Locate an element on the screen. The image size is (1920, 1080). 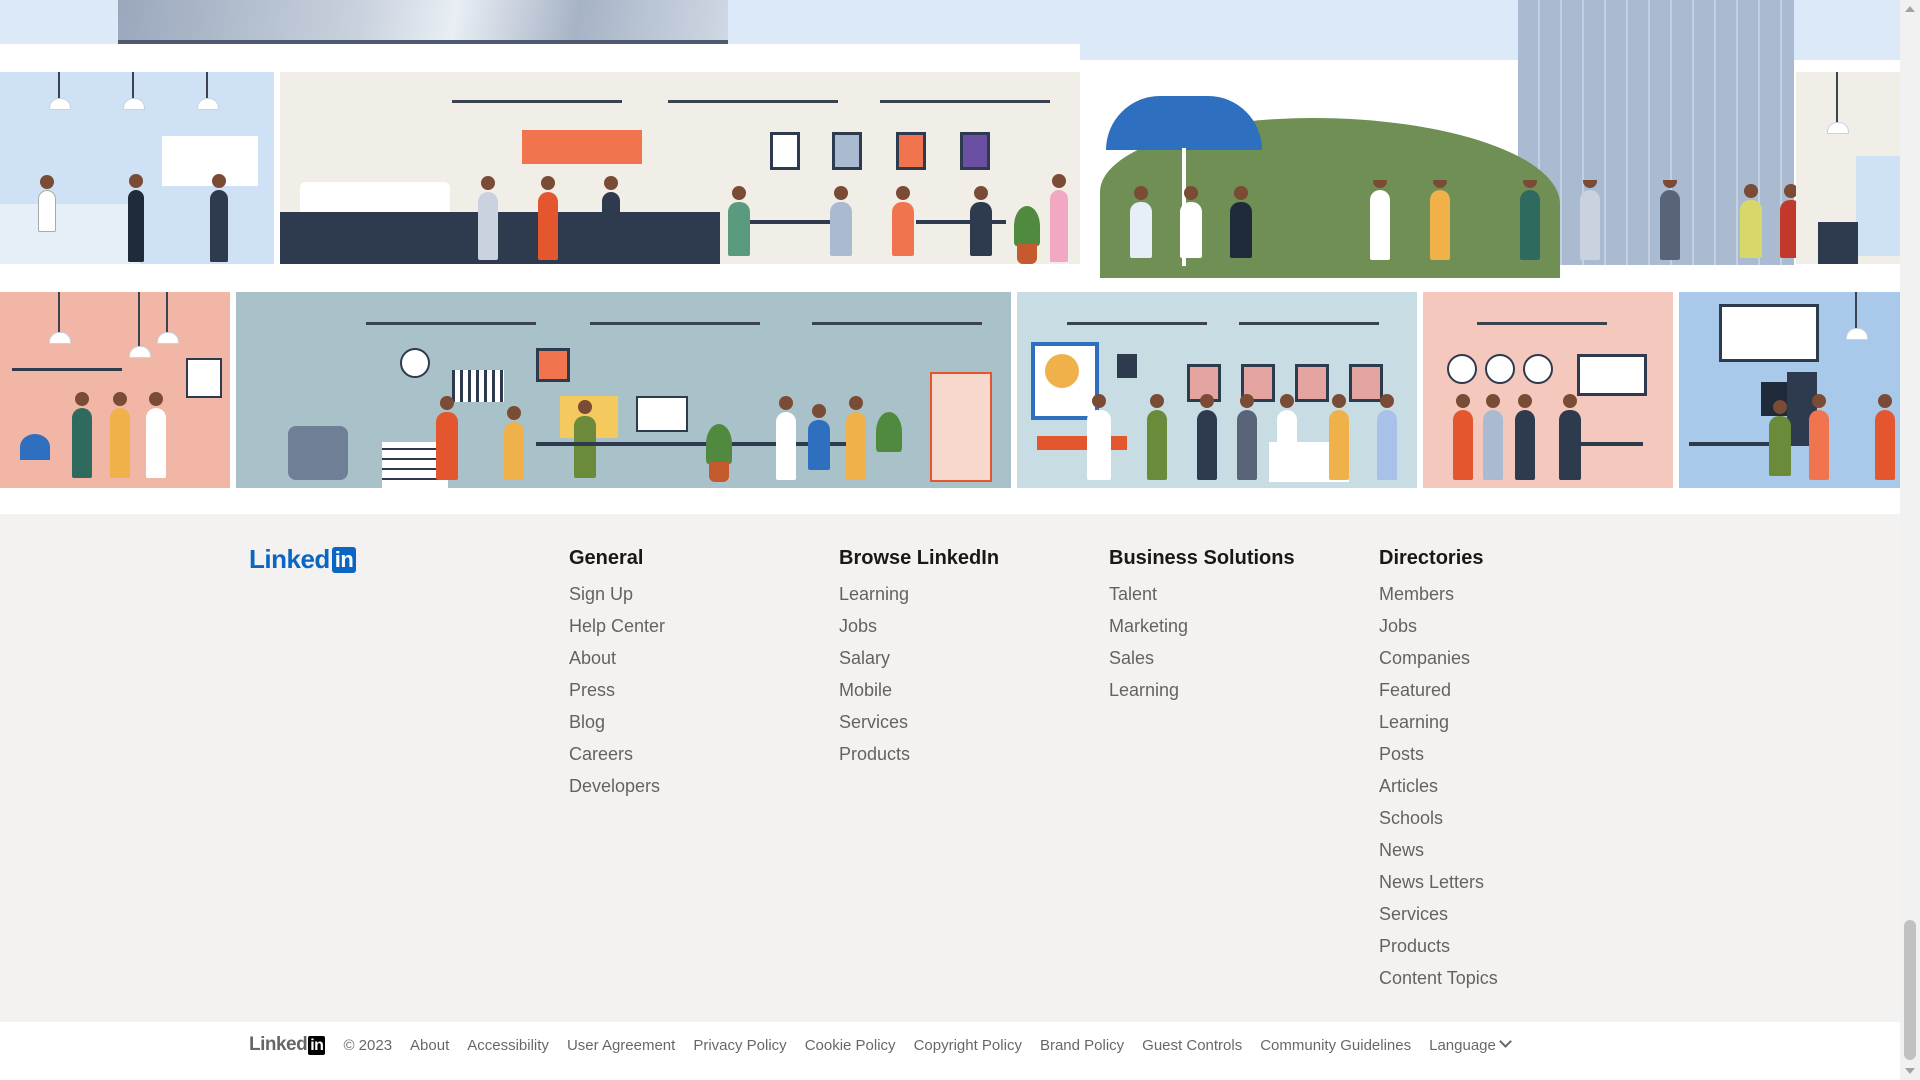
column-heading: General is located at coordinates (606, 558).